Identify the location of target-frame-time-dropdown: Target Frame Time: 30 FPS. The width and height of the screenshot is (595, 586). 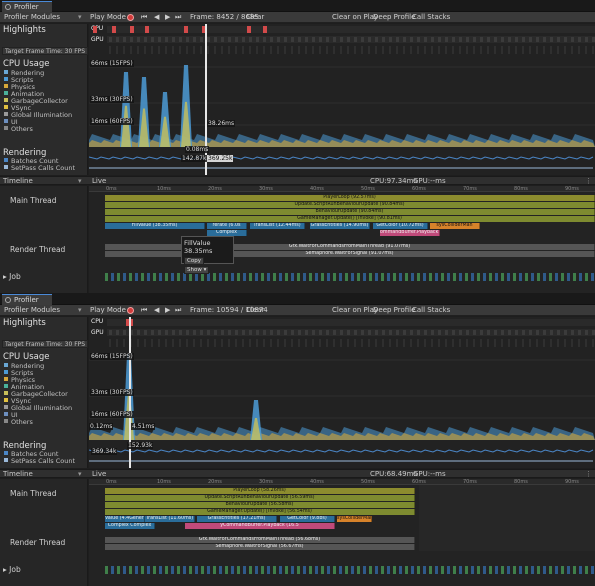
(45, 344).